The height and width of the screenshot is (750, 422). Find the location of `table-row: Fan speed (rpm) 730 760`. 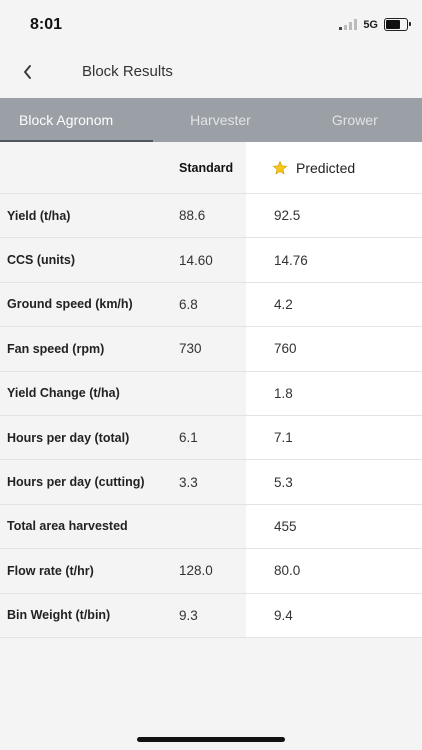

table-row: Fan speed (rpm) 730 760 is located at coordinates (211, 349).